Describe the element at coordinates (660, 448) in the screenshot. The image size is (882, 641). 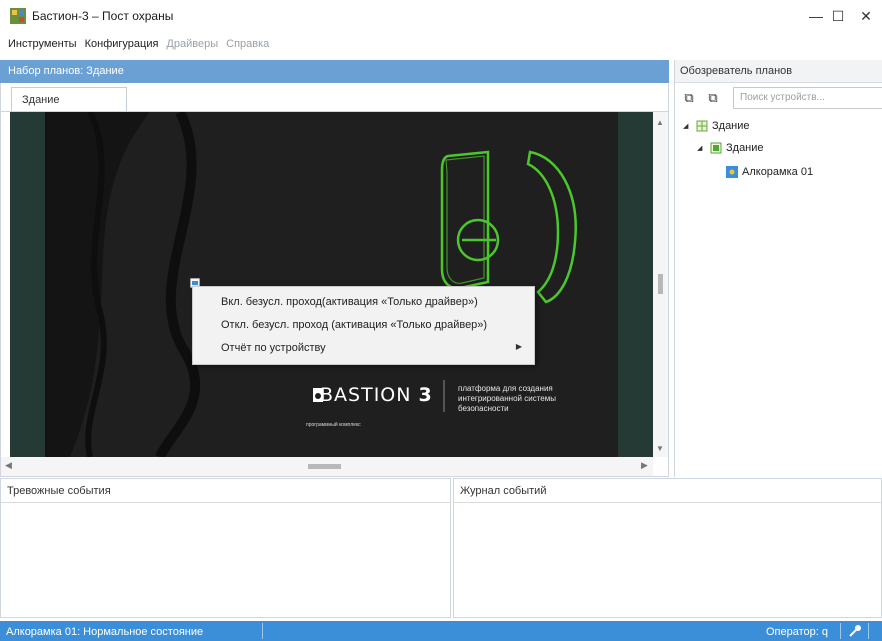
I see `scroll-down-icon: ▼` at that location.